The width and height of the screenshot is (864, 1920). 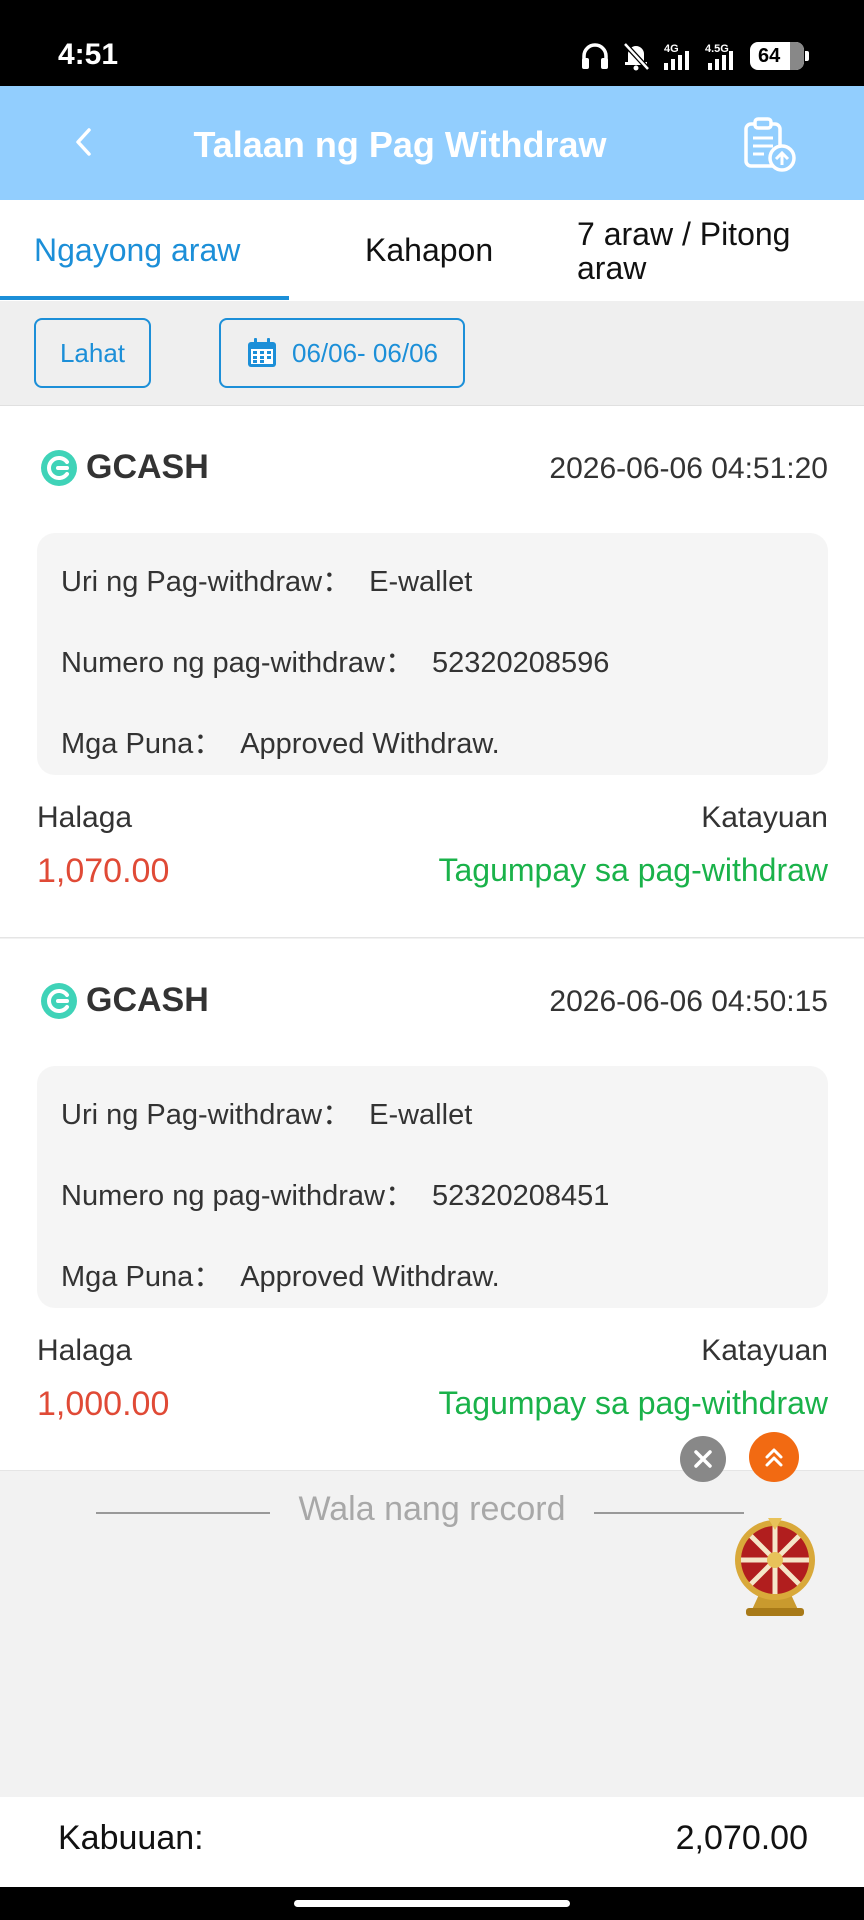 I want to click on amount-value: 1,070.00, so click(x=103, y=871).